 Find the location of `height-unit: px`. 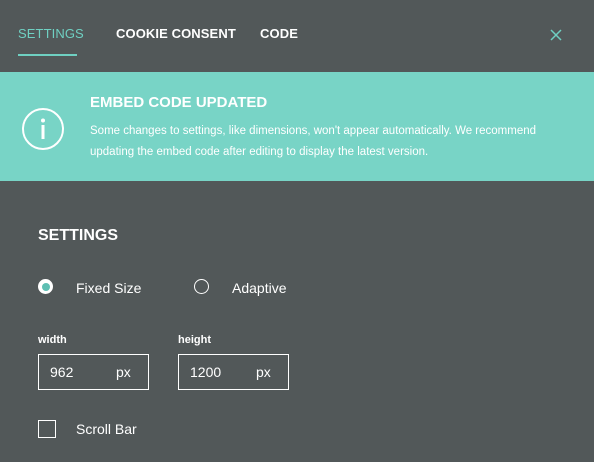

height-unit: px is located at coordinates (263, 372).